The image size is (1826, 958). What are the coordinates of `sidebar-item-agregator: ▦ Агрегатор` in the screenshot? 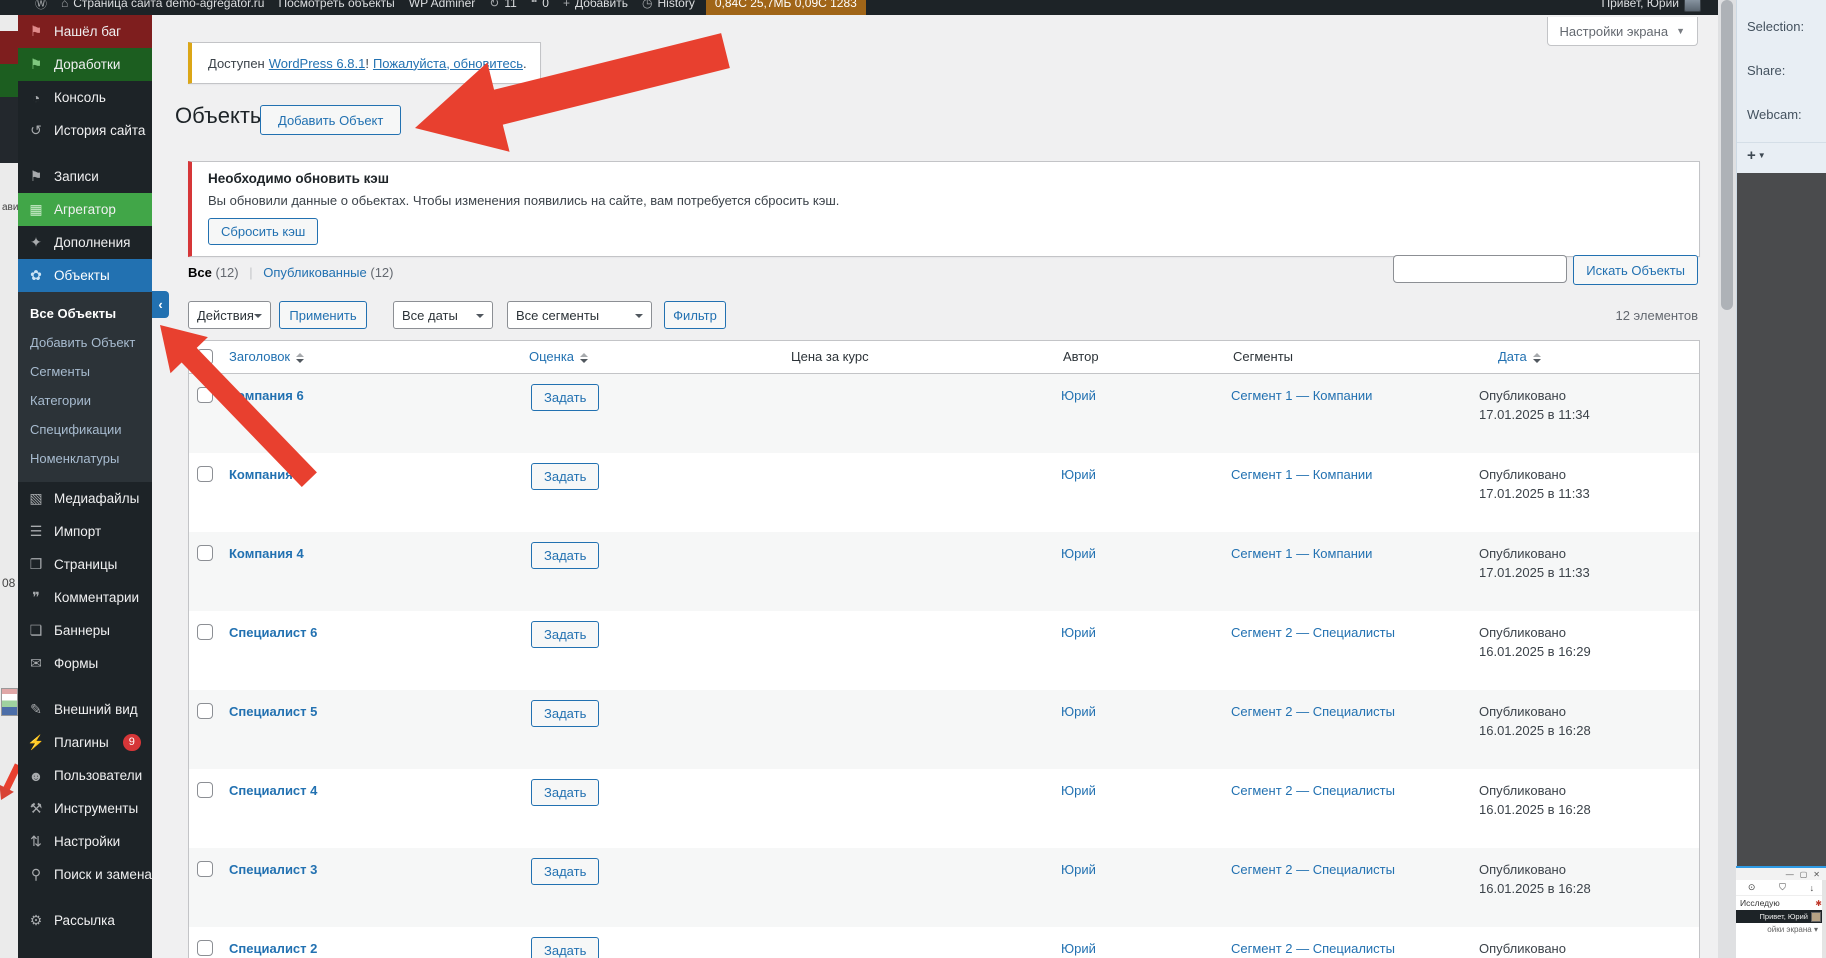 It's located at (85, 209).